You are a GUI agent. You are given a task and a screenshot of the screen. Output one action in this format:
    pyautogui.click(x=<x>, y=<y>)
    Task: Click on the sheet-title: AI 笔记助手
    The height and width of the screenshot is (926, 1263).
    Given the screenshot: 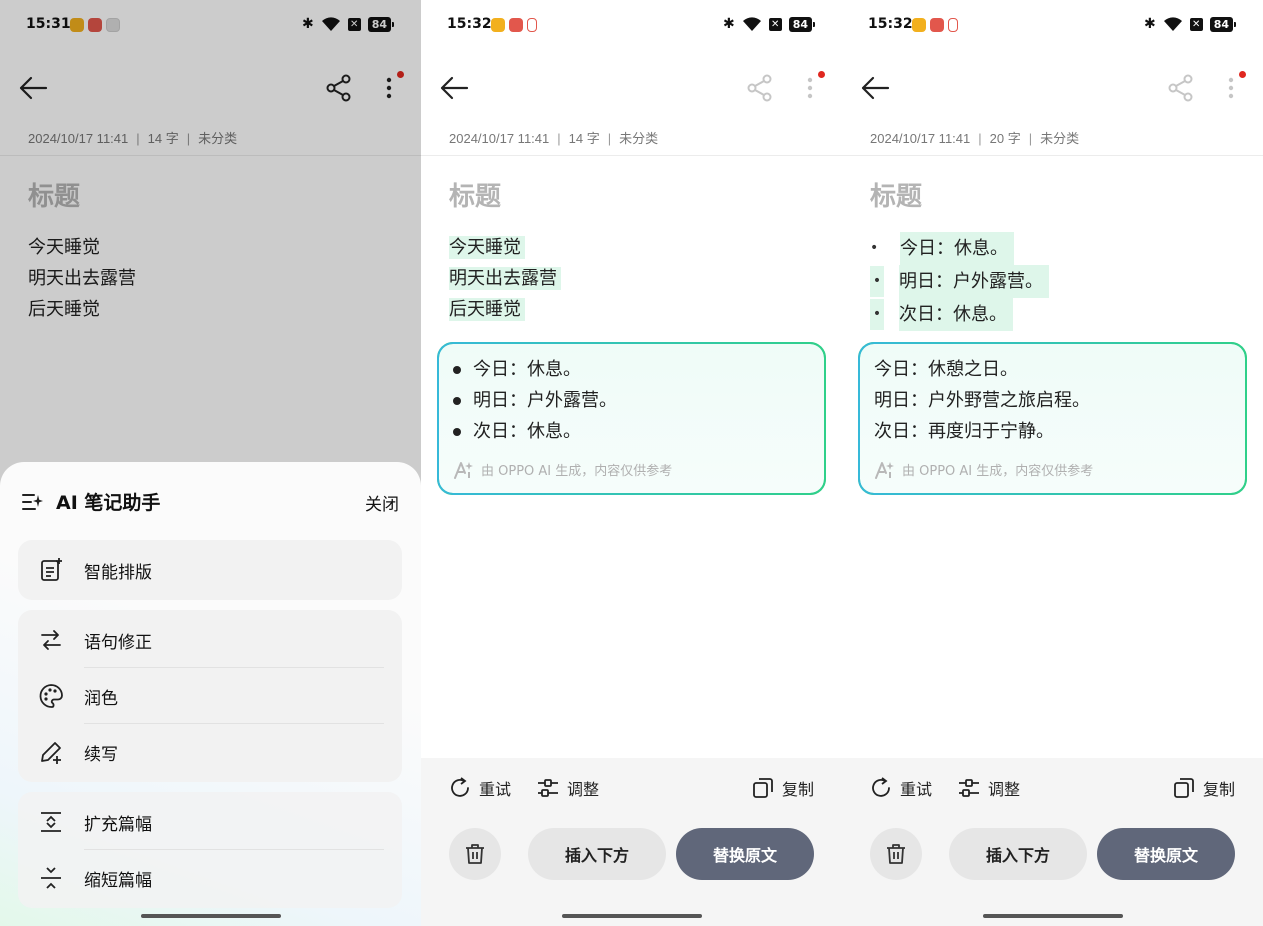 What is the action you would take?
    pyautogui.click(x=108, y=503)
    